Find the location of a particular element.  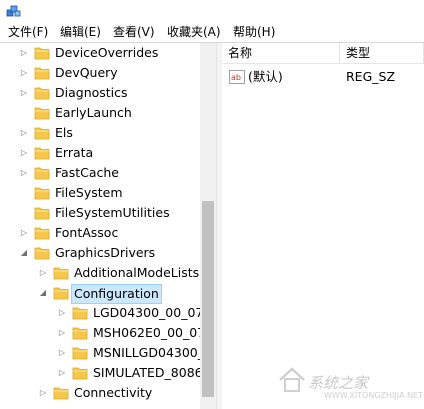

tree-item: ▷ Els is located at coordinates (100, 133).